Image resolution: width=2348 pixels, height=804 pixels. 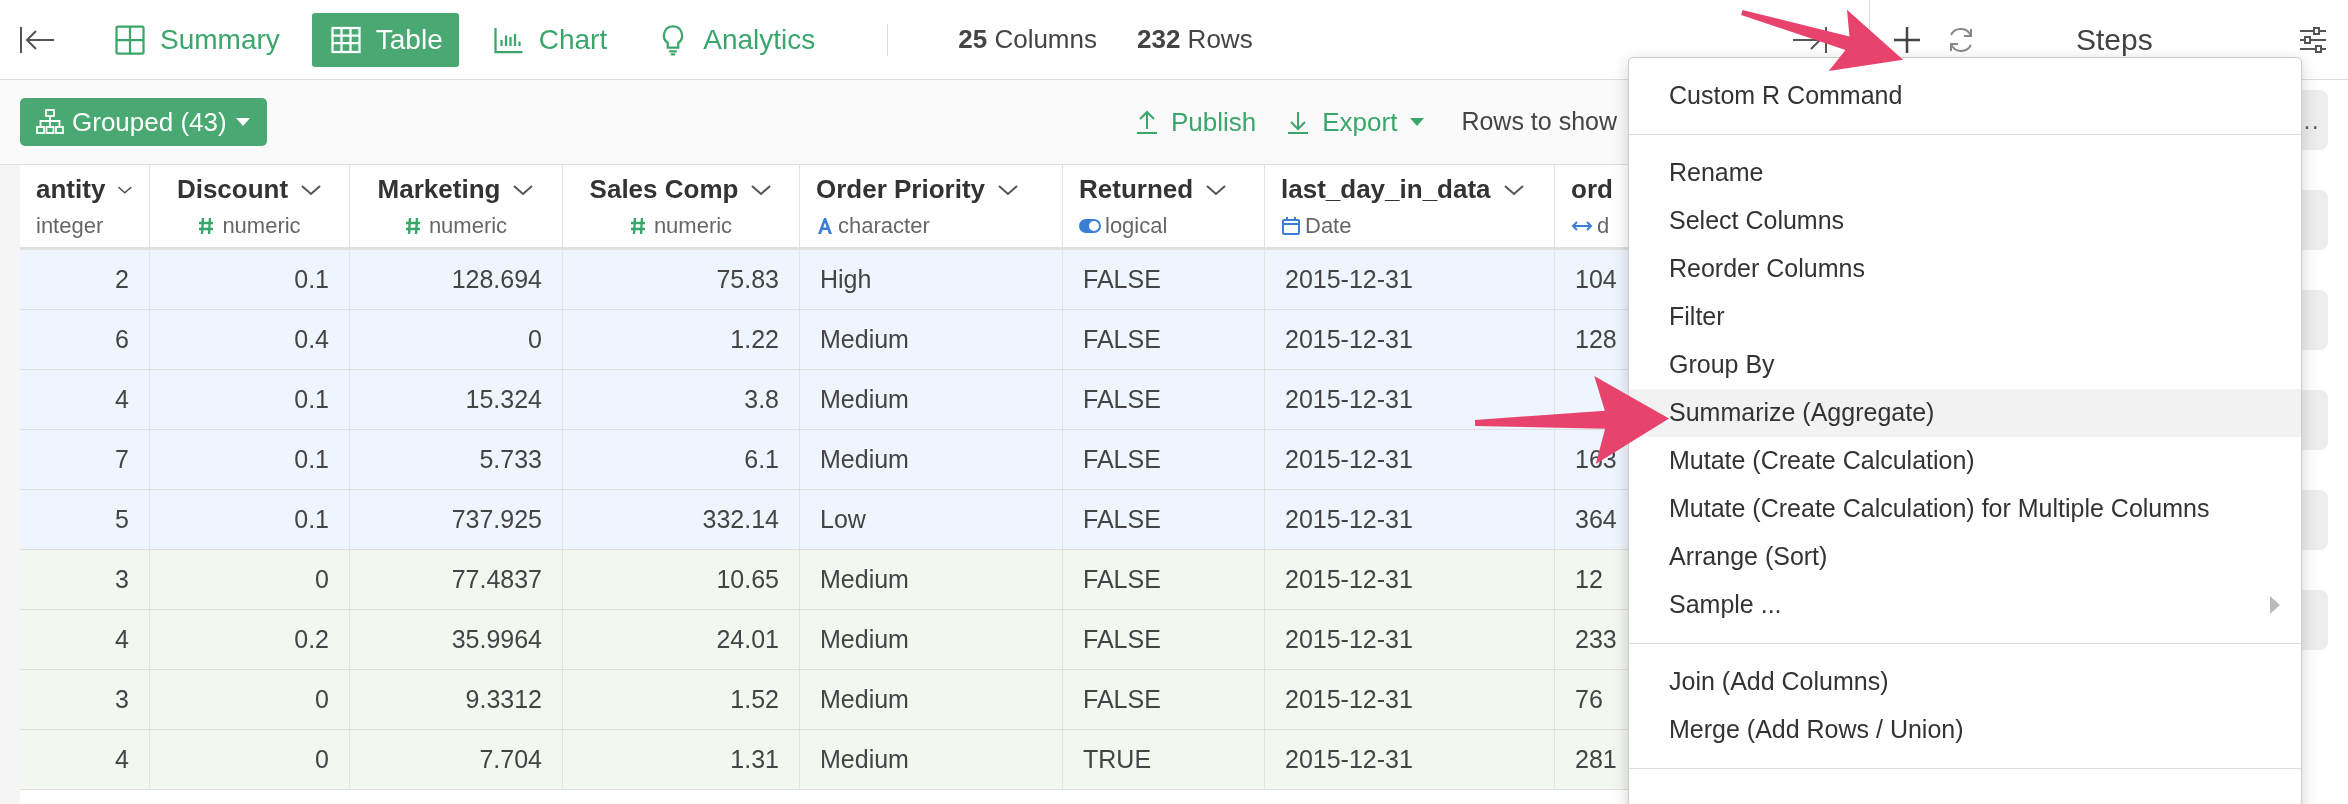 I want to click on table-cell-text: 281, so click(x=1596, y=759).